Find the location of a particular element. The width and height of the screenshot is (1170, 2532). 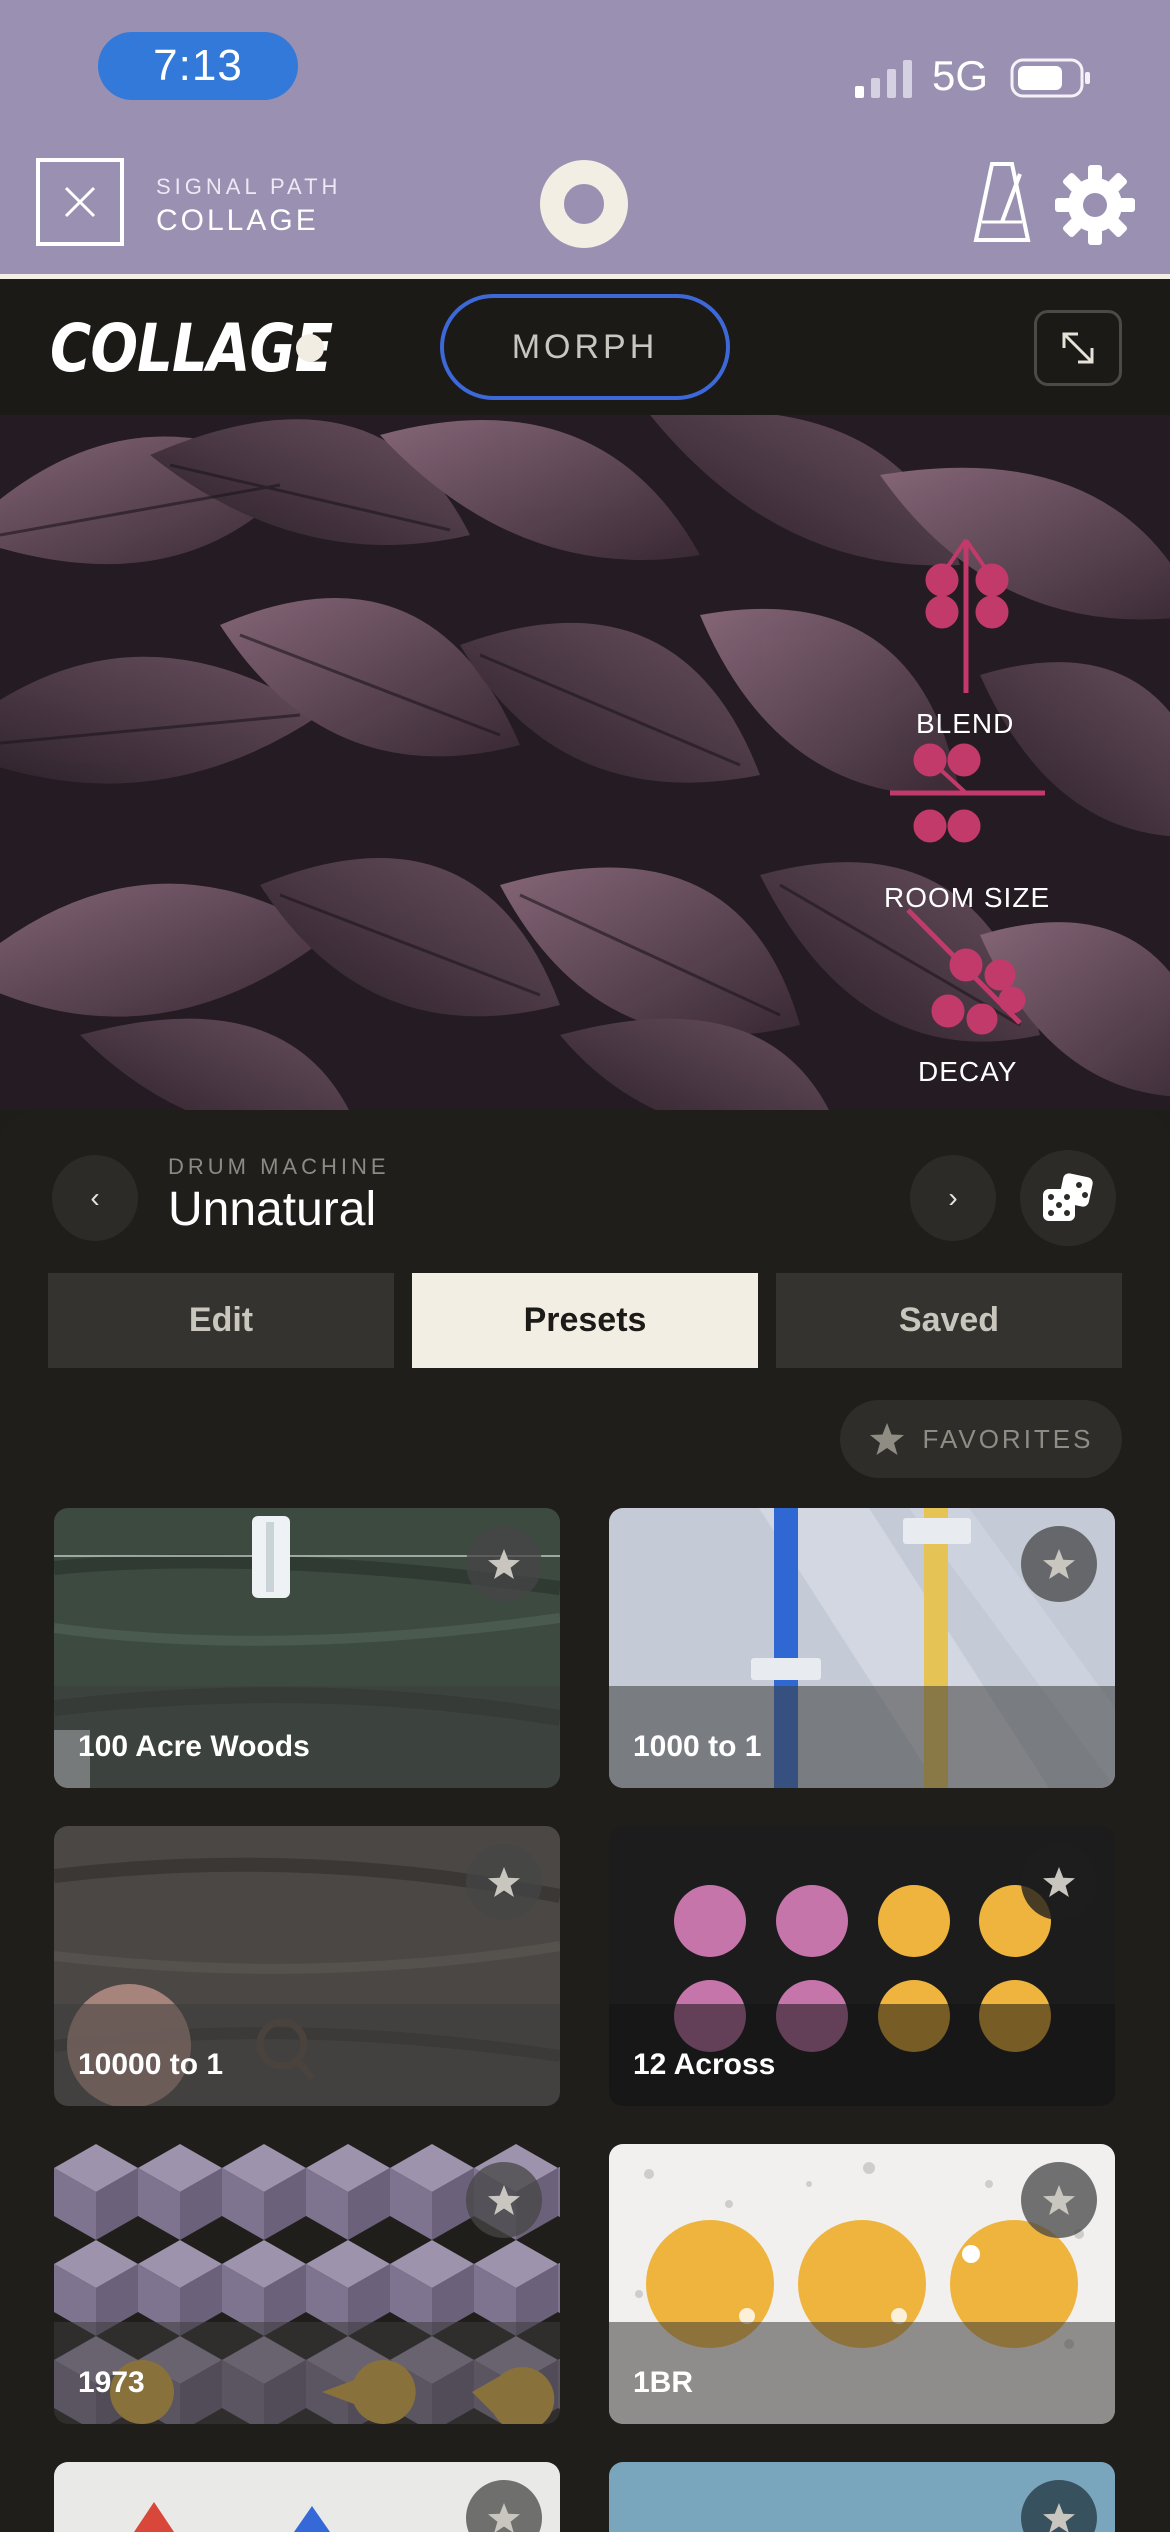

preset-card: 10000 to 1 is located at coordinates (307, 1966).